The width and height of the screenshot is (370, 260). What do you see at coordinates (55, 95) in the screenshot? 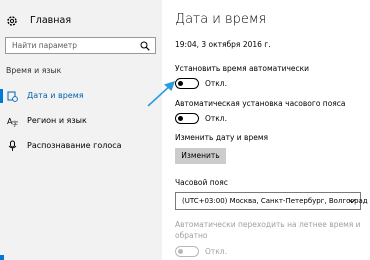
I see `sidebar-item-label: Дата и время` at bounding box center [55, 95].